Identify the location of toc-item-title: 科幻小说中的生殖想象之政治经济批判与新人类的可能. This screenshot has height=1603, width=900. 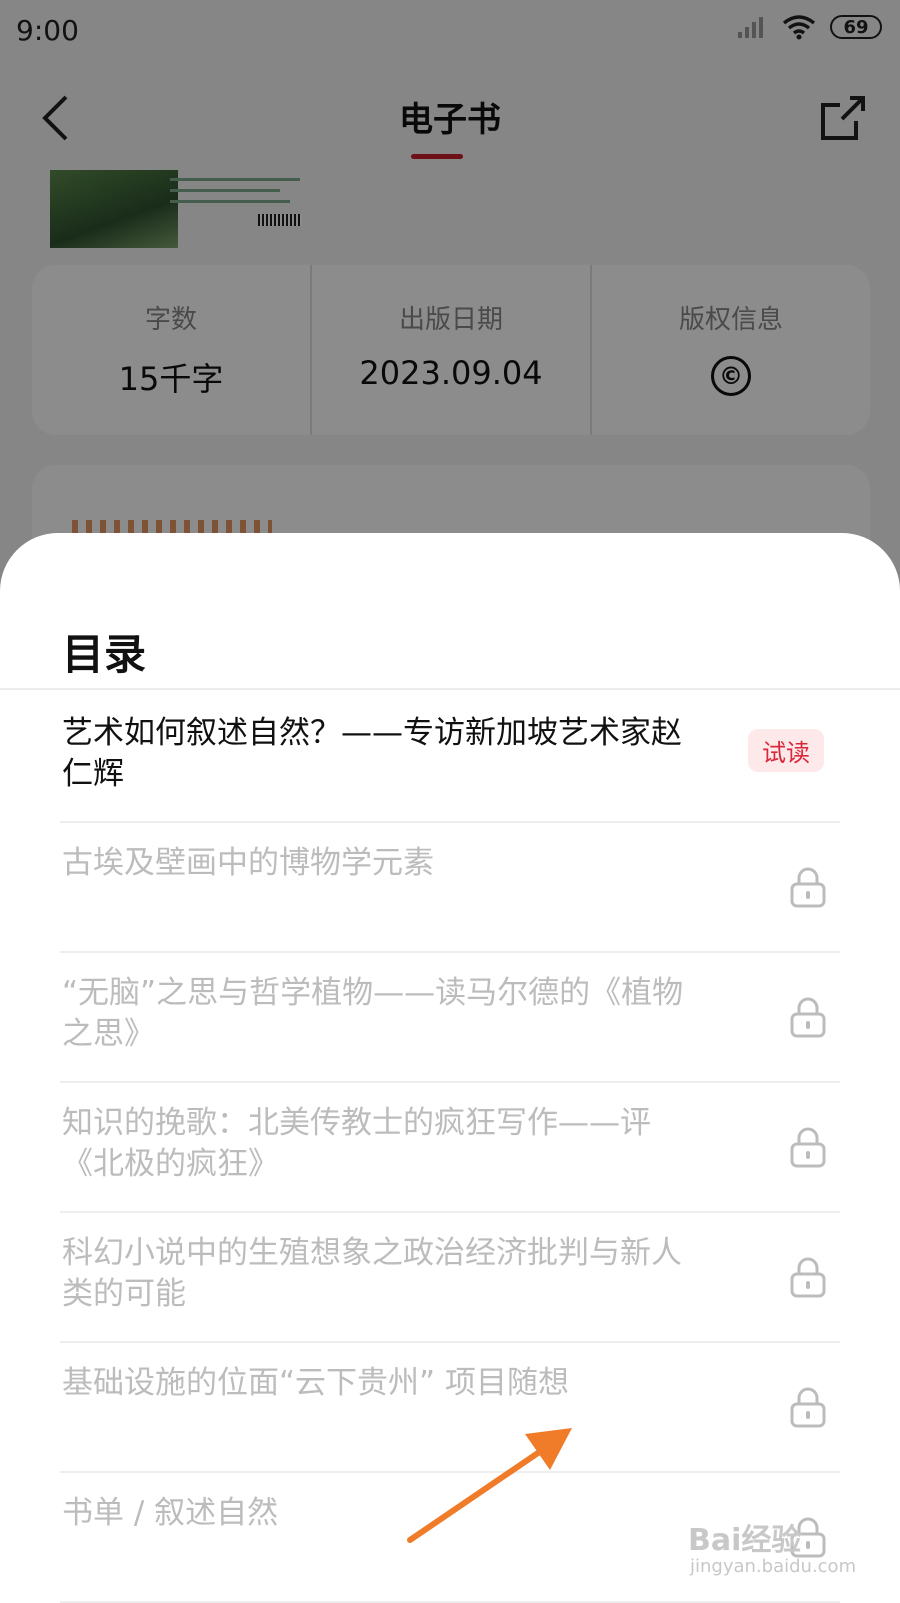
(372, 1273).